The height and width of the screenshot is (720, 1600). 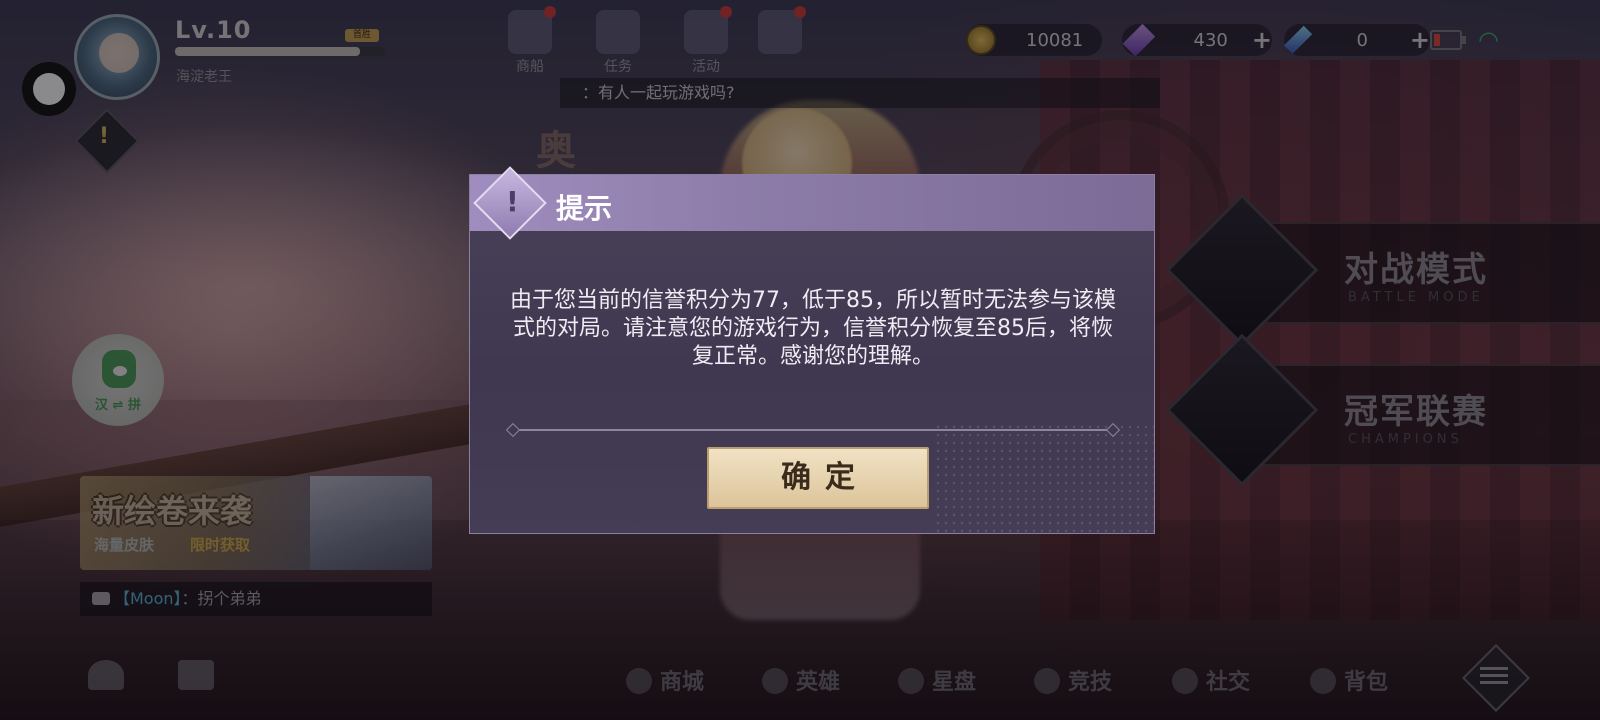 What do you see at coordinates (584, 208) in the screenshot?
I see `dialog-title: 提示` at bounding box center [584, 208].